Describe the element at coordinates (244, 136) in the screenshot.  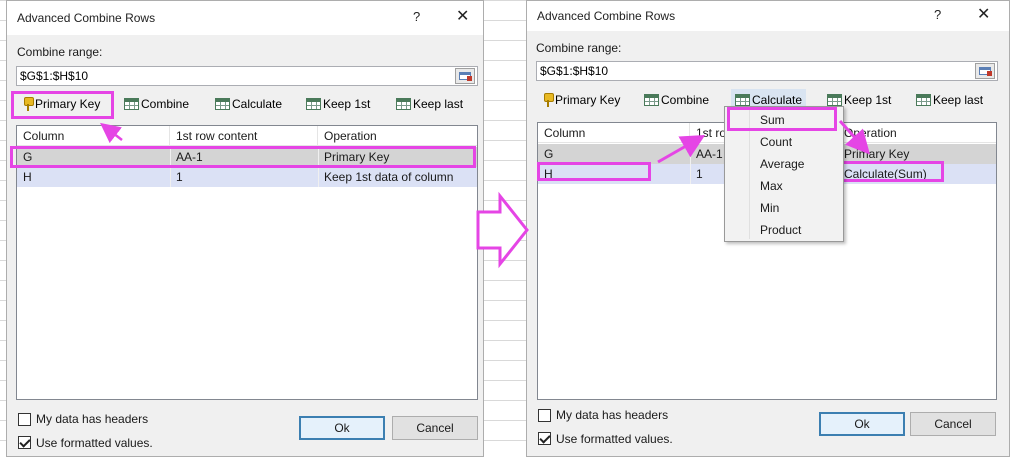
I see `column-header-1st-row: 1st row content` at that location.